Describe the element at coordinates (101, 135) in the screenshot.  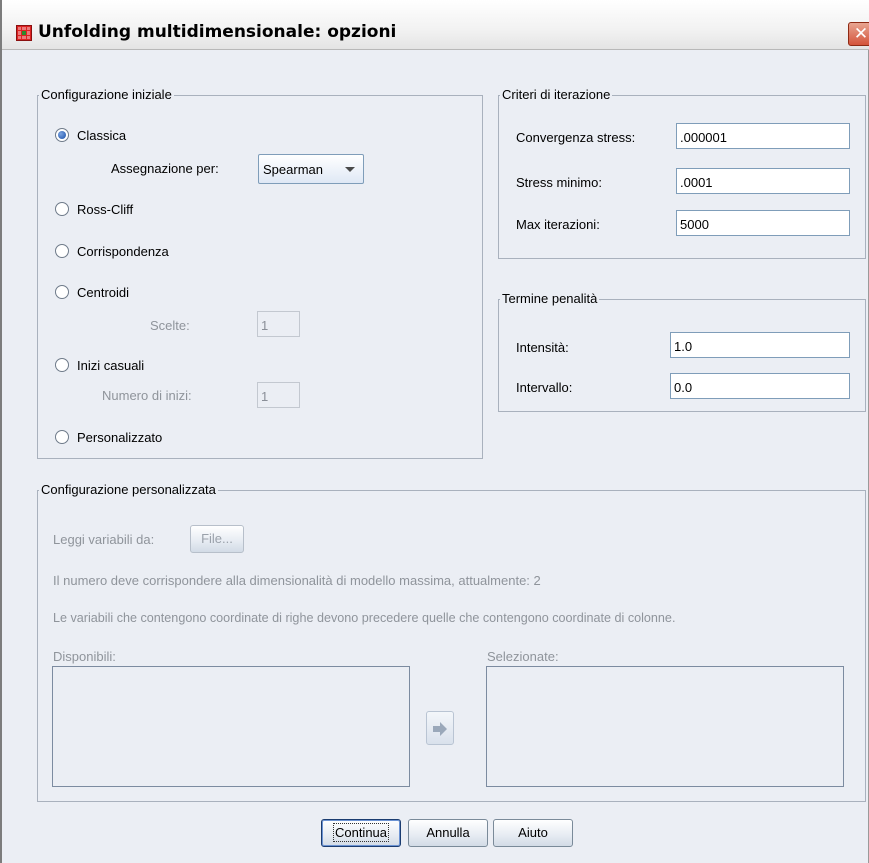
I see `label-classica: Classica` at that location.